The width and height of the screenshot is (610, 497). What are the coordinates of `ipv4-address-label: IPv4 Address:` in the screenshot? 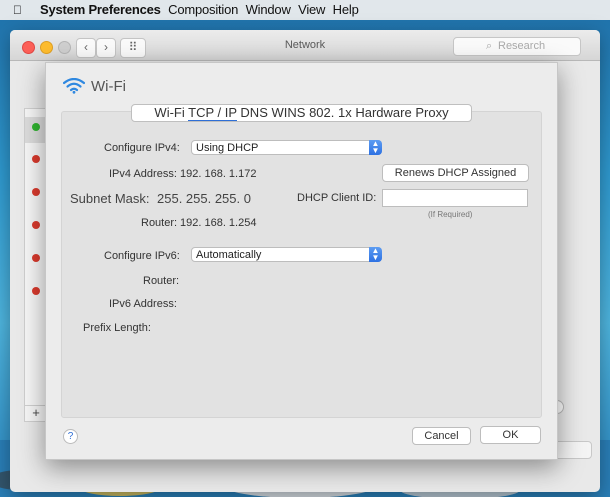 It's located at (143, 174).